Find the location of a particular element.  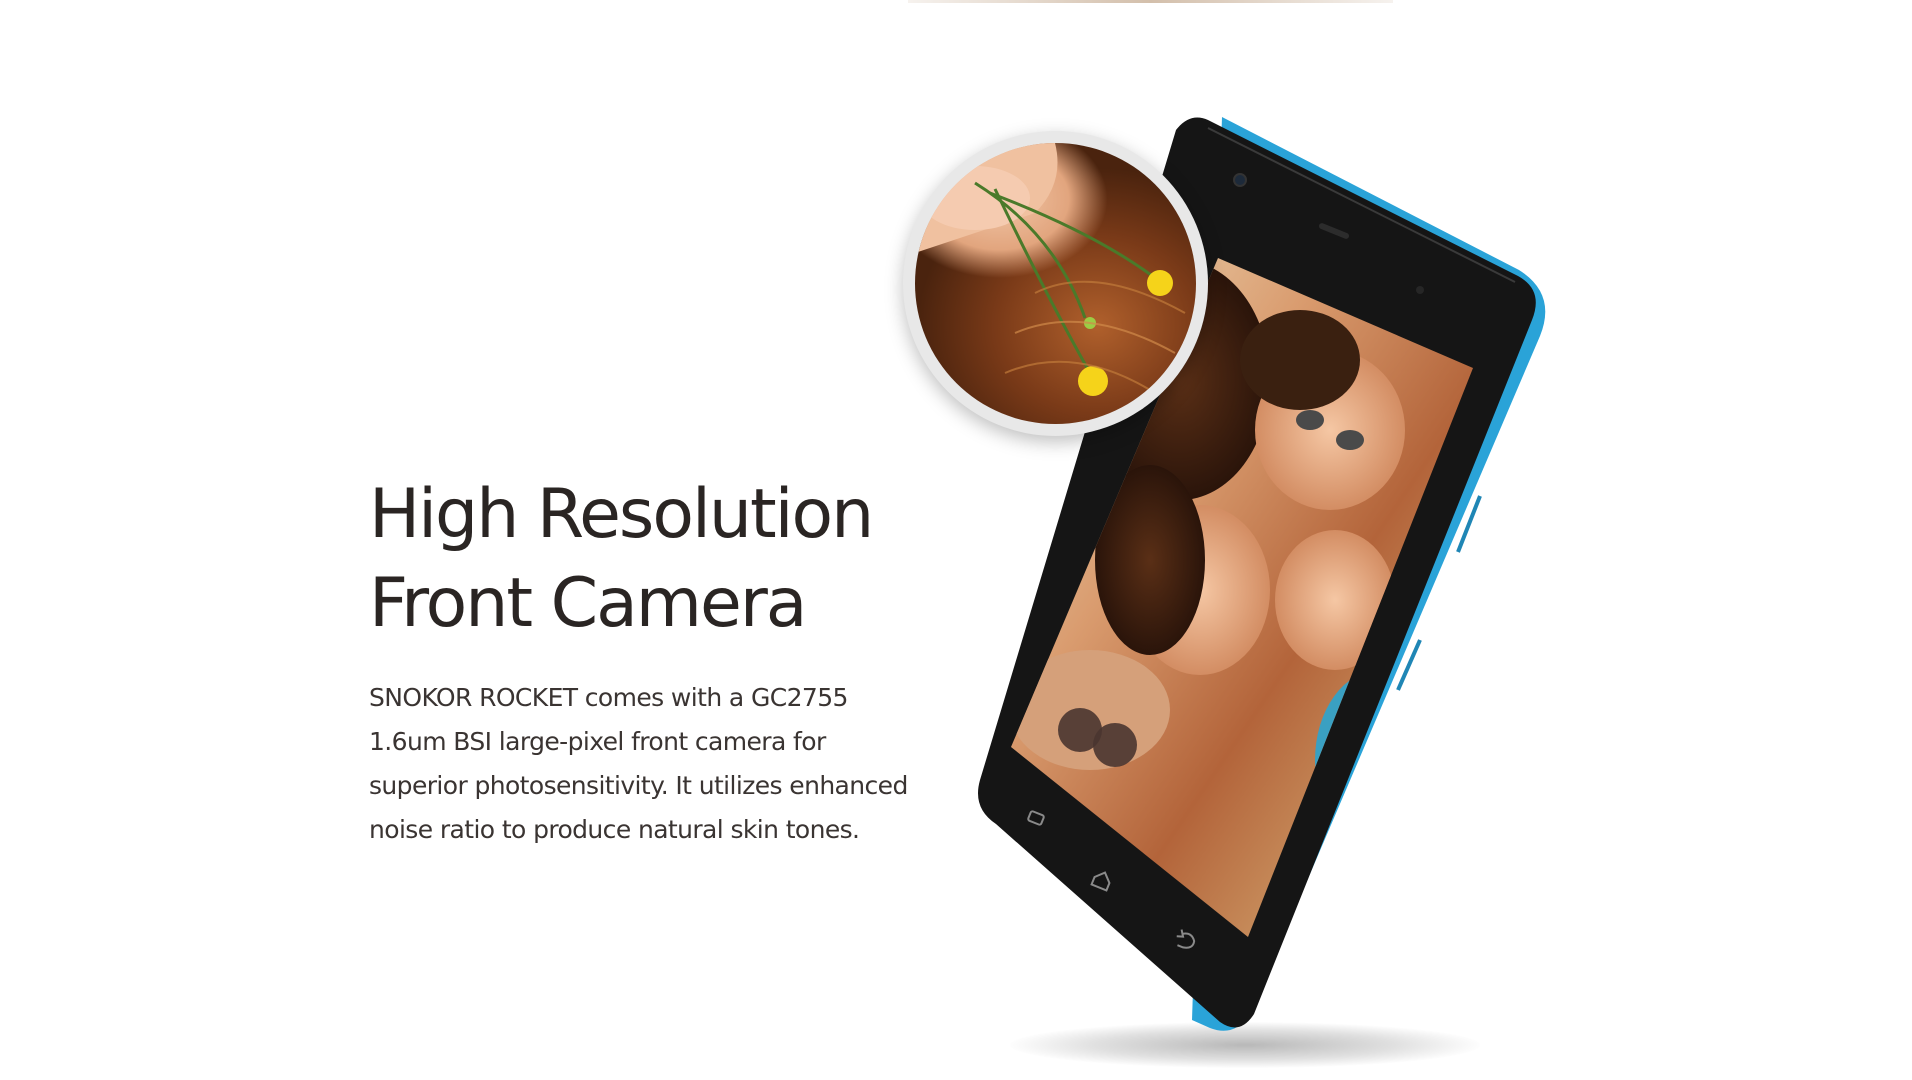

feature-headline: High Resolution Front Camera is located at coordinates (649, 559).